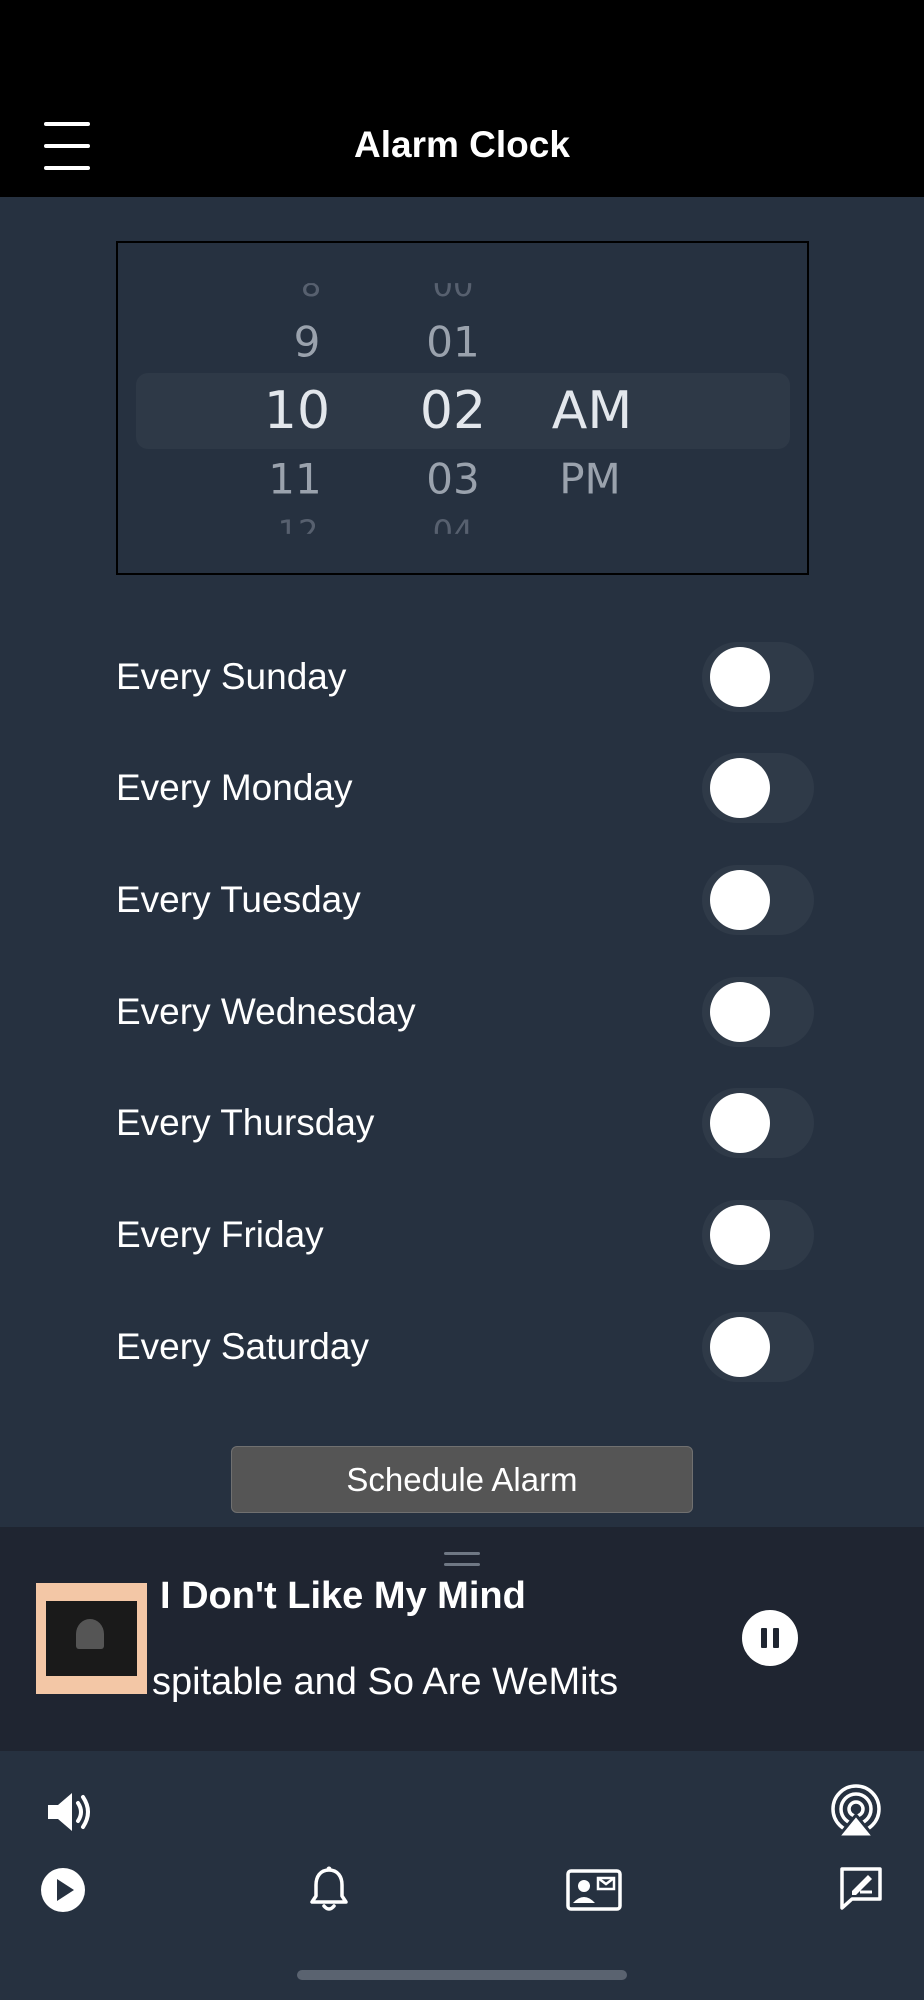 The width and height of the screenshot is (924, 2000). I want to click on contact-card-icon, so click(594, 1890).